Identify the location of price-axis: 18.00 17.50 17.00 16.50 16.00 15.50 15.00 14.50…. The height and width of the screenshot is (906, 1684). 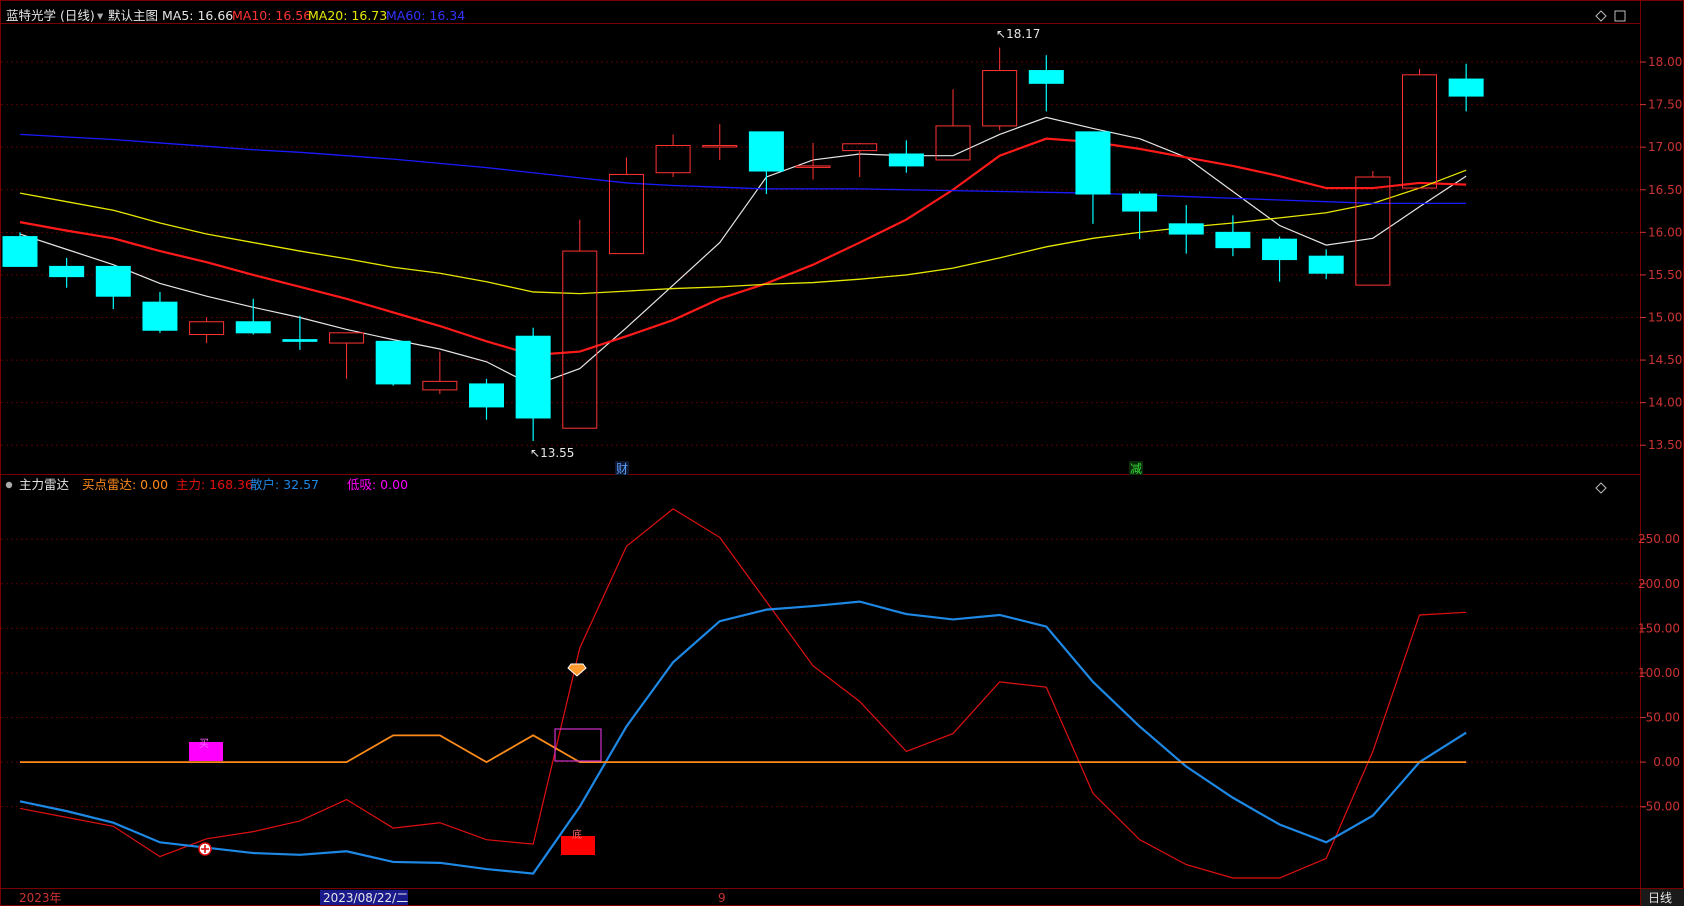
(1661, 253).